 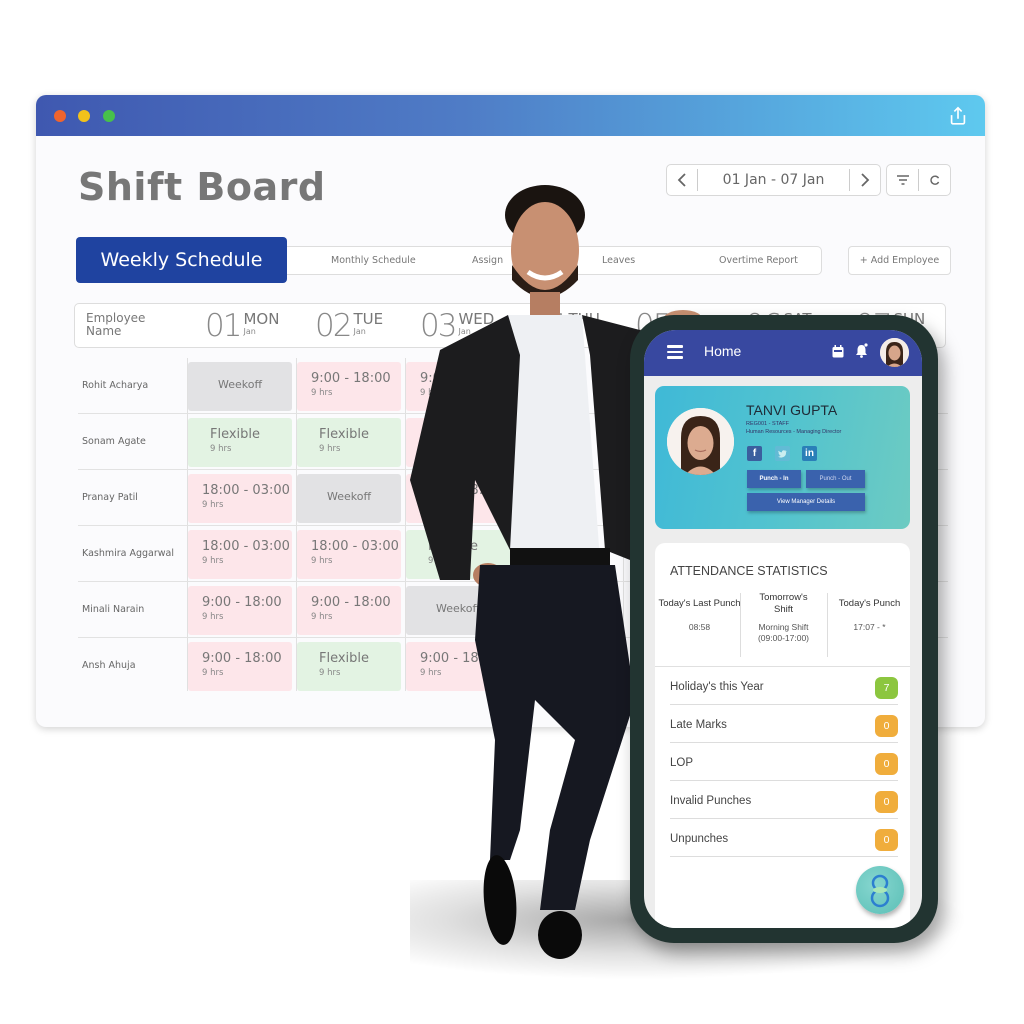 I want to click on stat-label: Tomorrow's Shift, so click(x=783, y=603).